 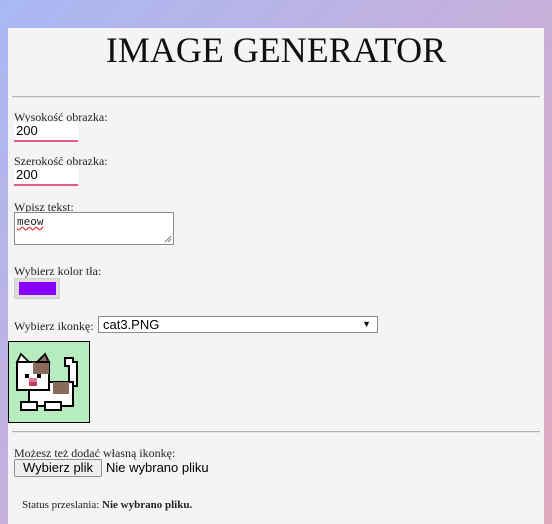 I want to click on bg-color-picker, so click(x=37, y=288).